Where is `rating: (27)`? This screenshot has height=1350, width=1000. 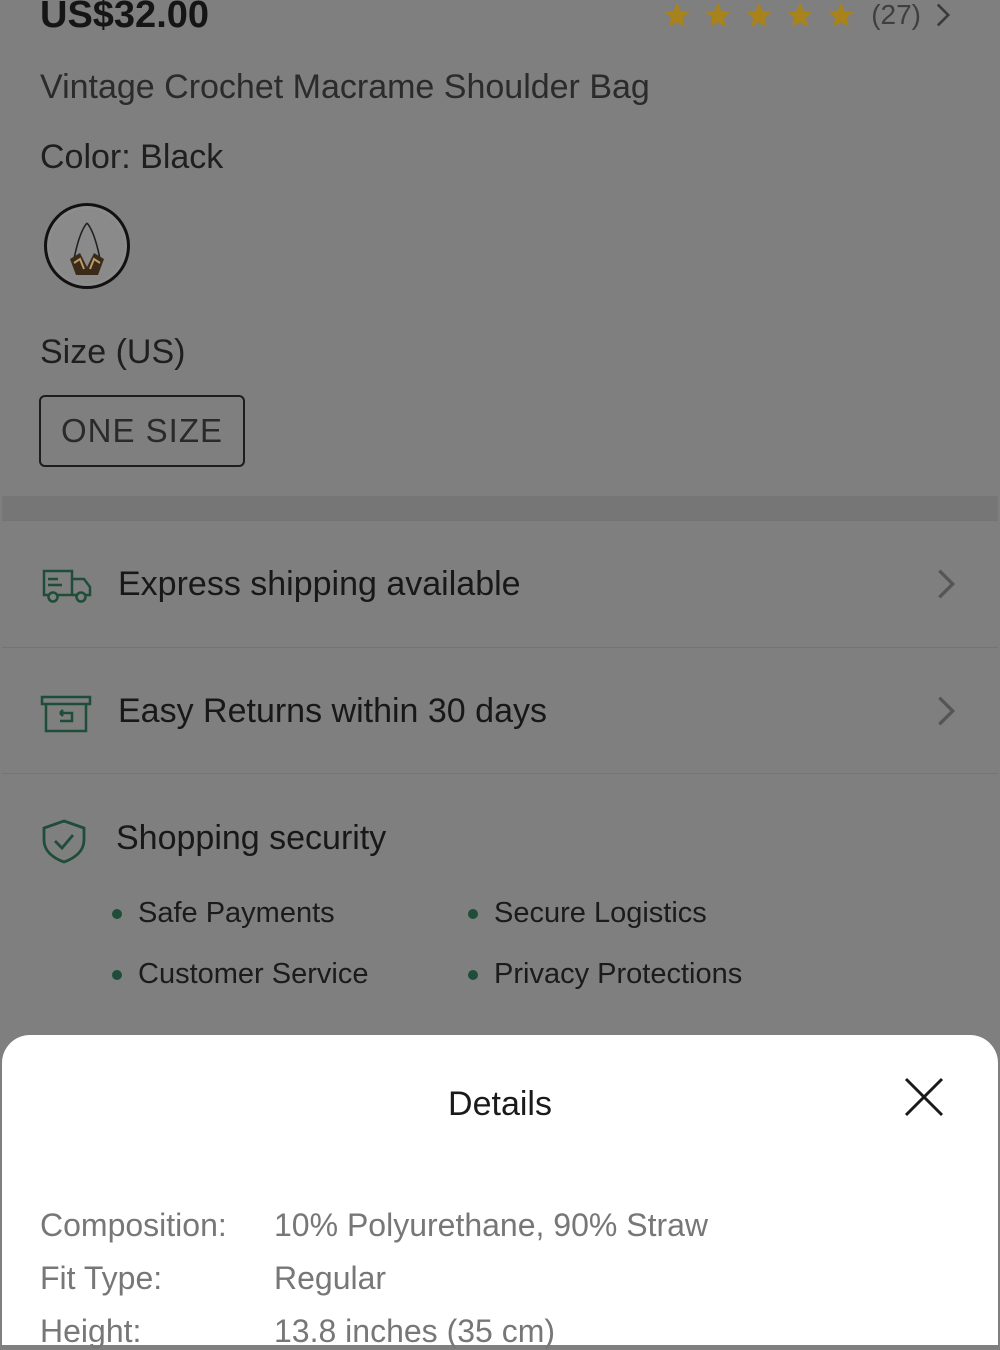 rating: (27) is located at coordinates (805, 15).